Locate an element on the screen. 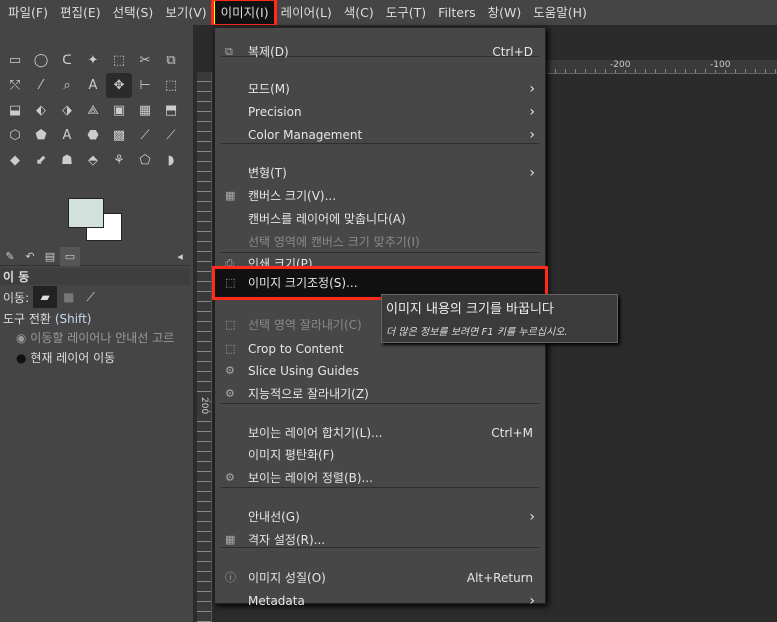 The image size is (777, 622). menu-item: ⚙ 지능적으로 잘라내기(Z) is located at coordinates (380, 394).